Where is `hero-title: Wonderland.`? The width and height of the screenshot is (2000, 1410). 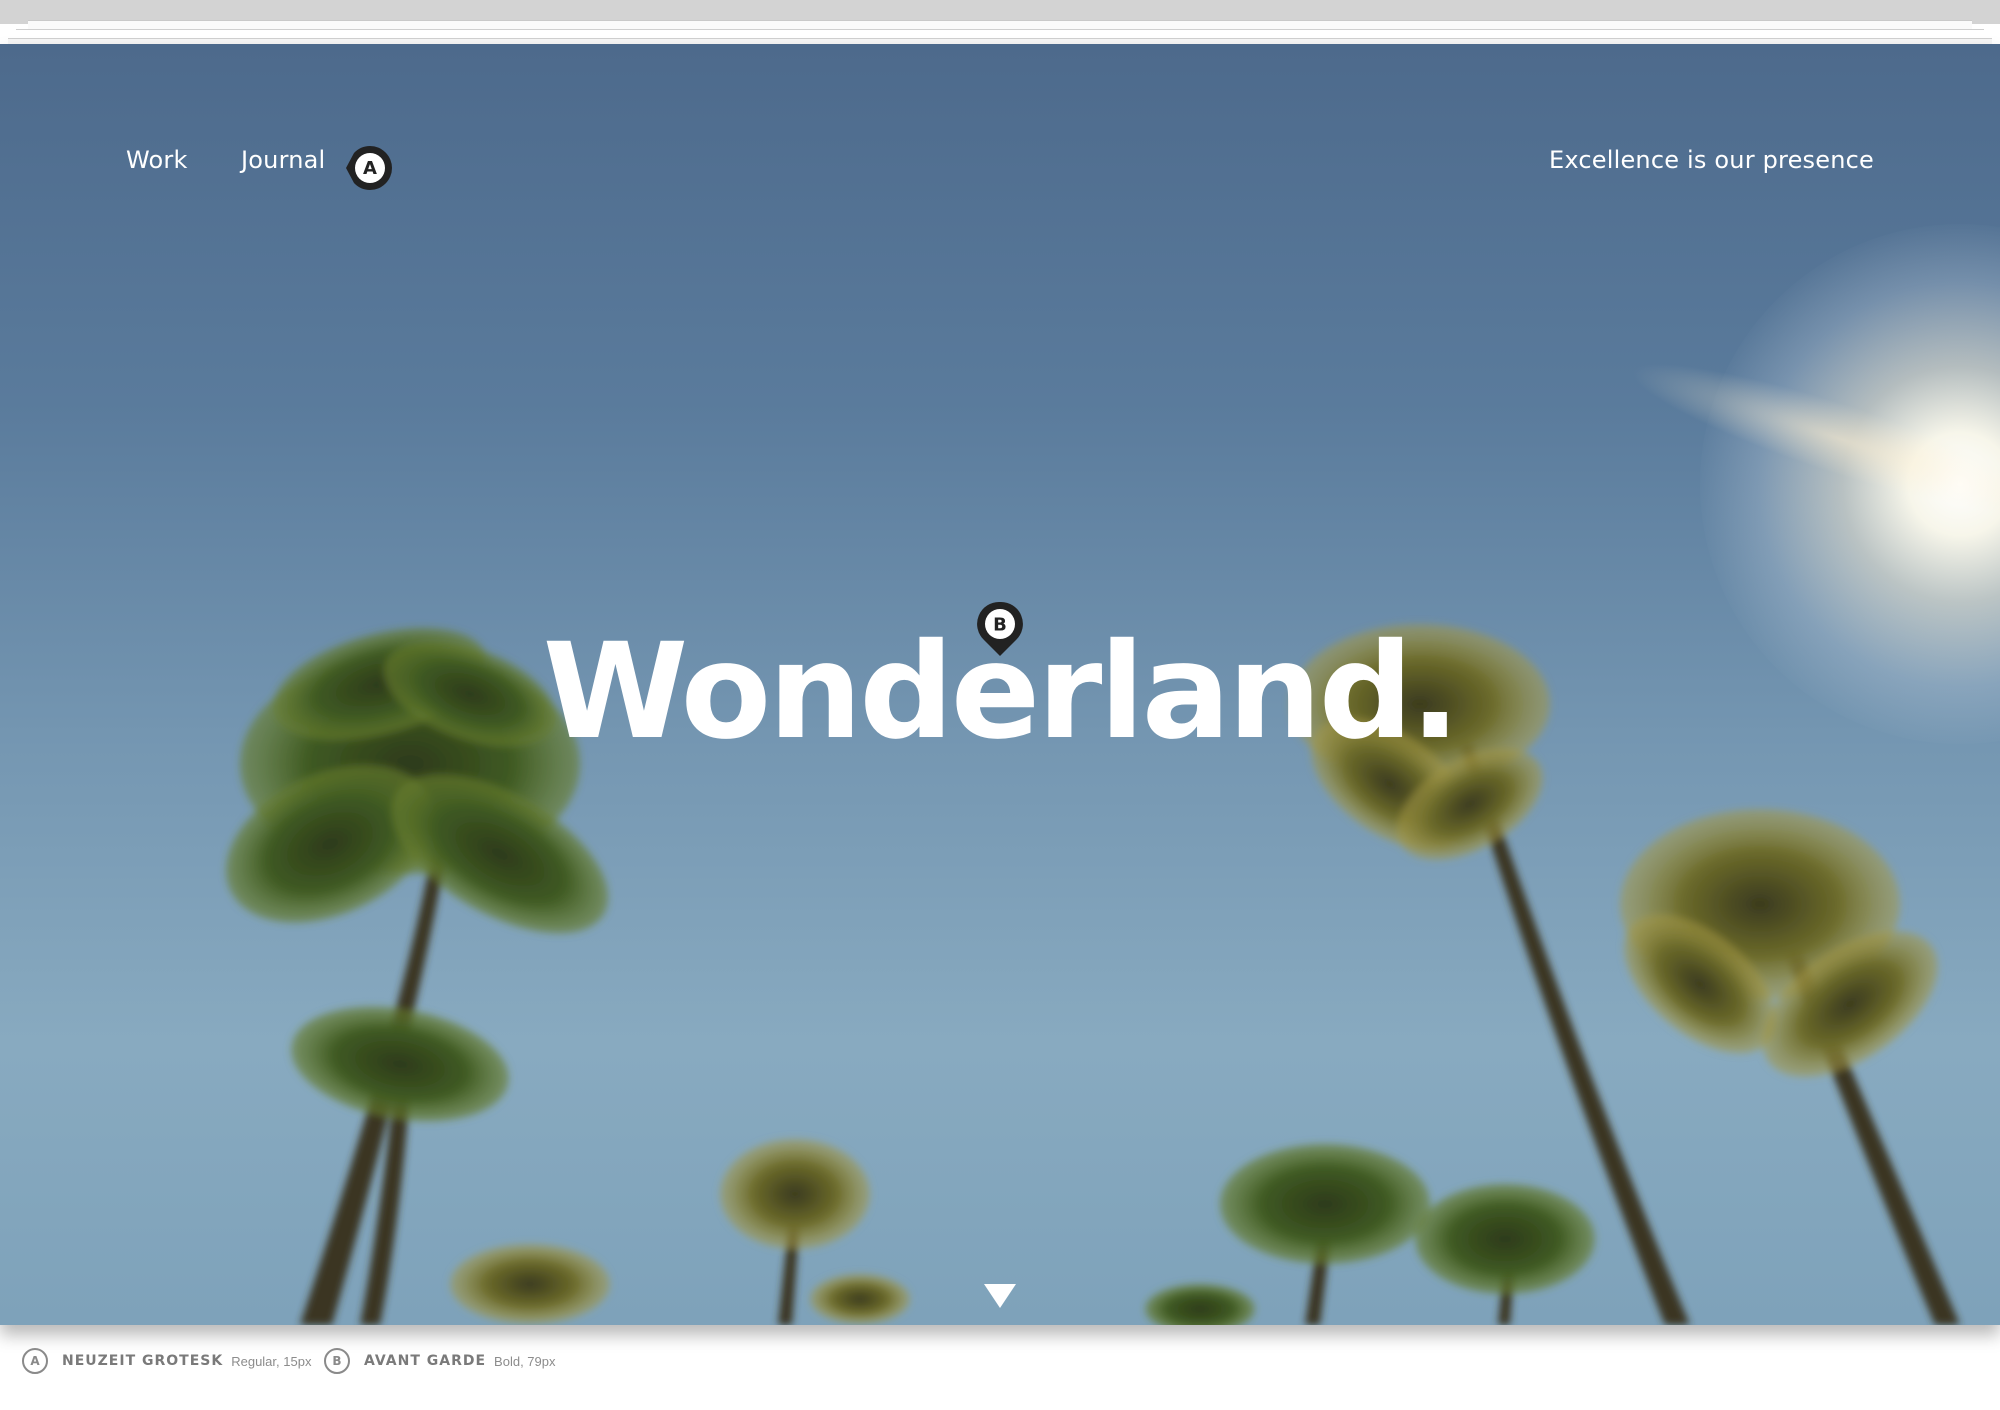
hero-title: Wonderland. is located at coordinates (1001, 692).